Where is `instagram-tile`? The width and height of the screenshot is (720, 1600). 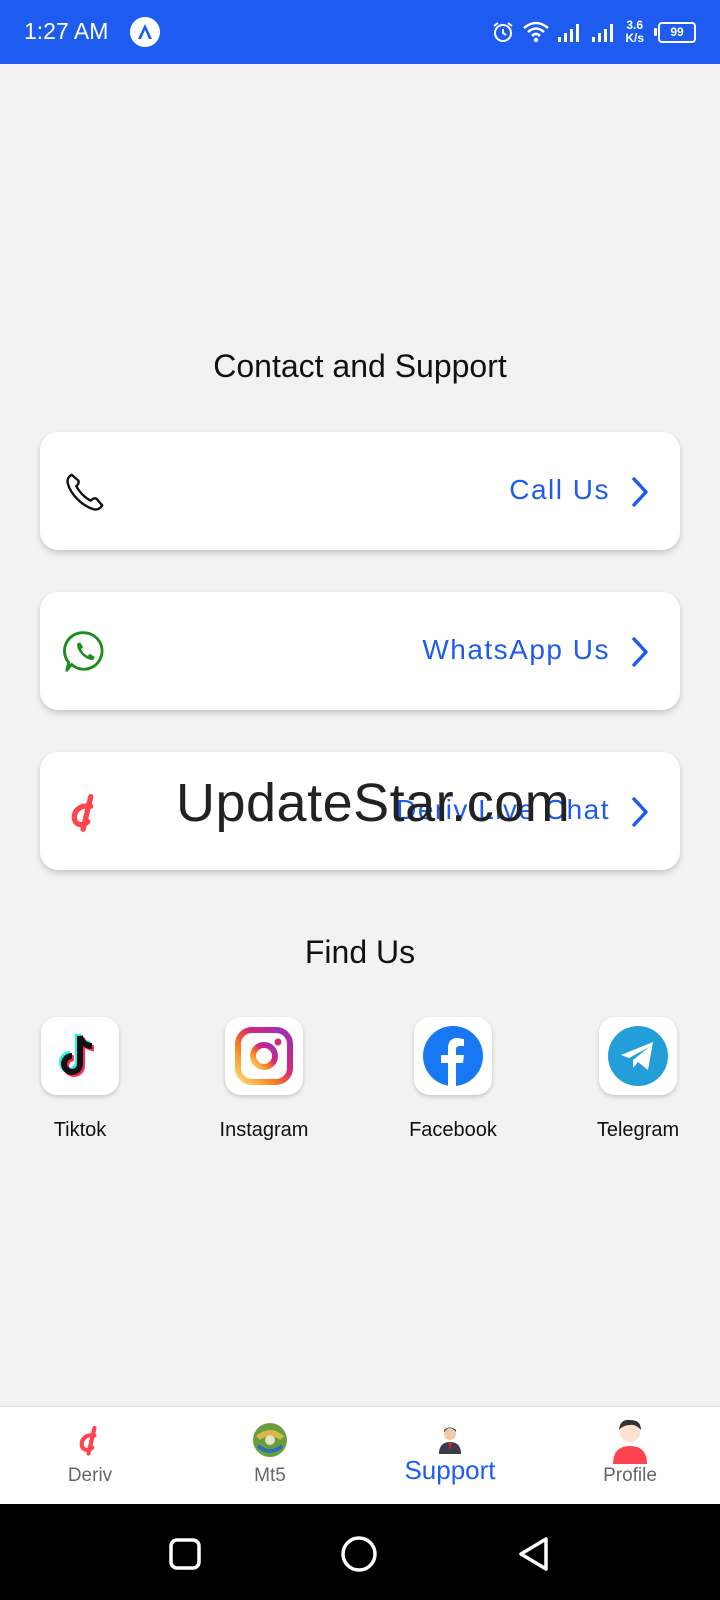 instagram-tile is located at coordinates (264, 1056).